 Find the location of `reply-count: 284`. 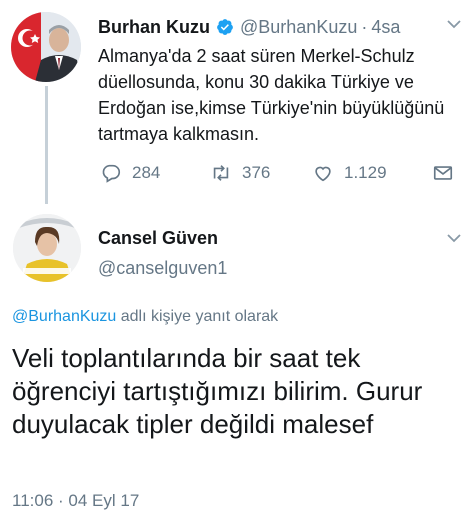

reply-count: 284 is located at coordinates (146, 172).